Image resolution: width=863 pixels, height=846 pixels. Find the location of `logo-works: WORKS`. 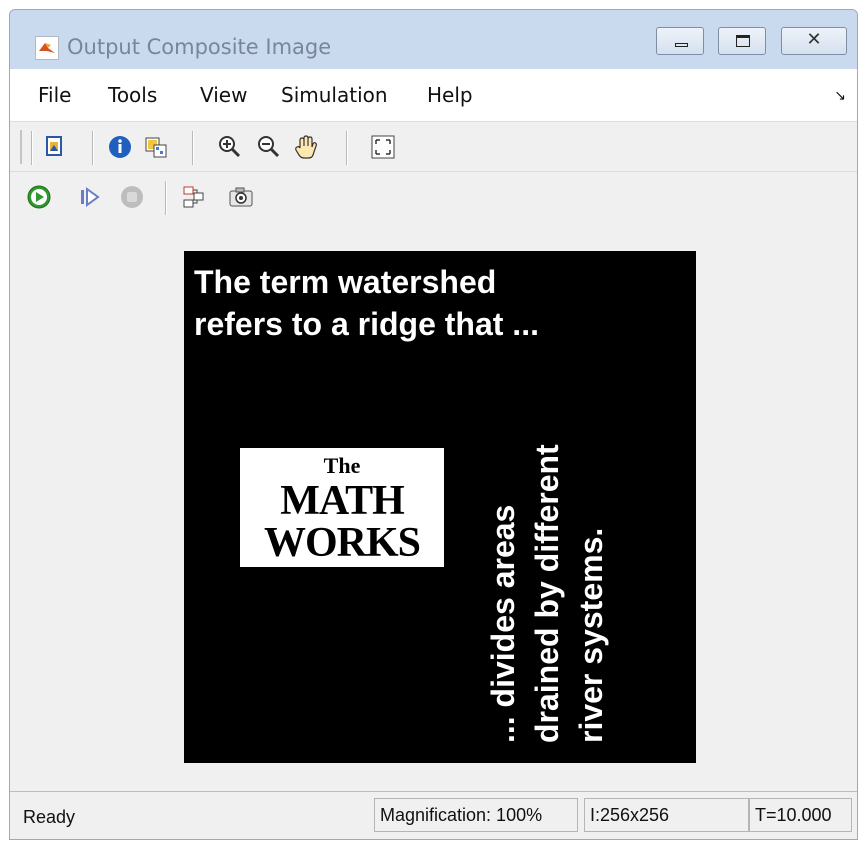

logo-works: WORKS is located at coordinates (342, 543).